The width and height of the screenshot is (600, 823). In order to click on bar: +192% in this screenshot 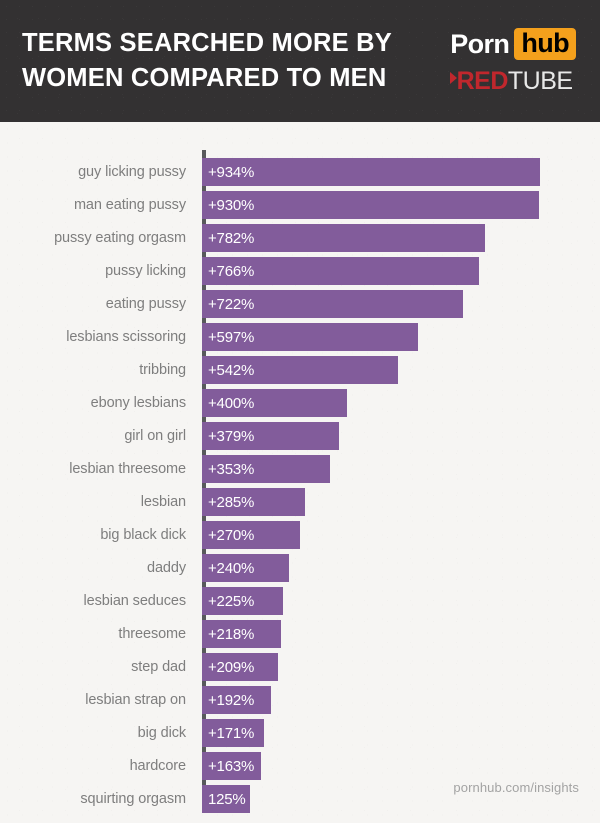, I will do `click(237, 700)`.